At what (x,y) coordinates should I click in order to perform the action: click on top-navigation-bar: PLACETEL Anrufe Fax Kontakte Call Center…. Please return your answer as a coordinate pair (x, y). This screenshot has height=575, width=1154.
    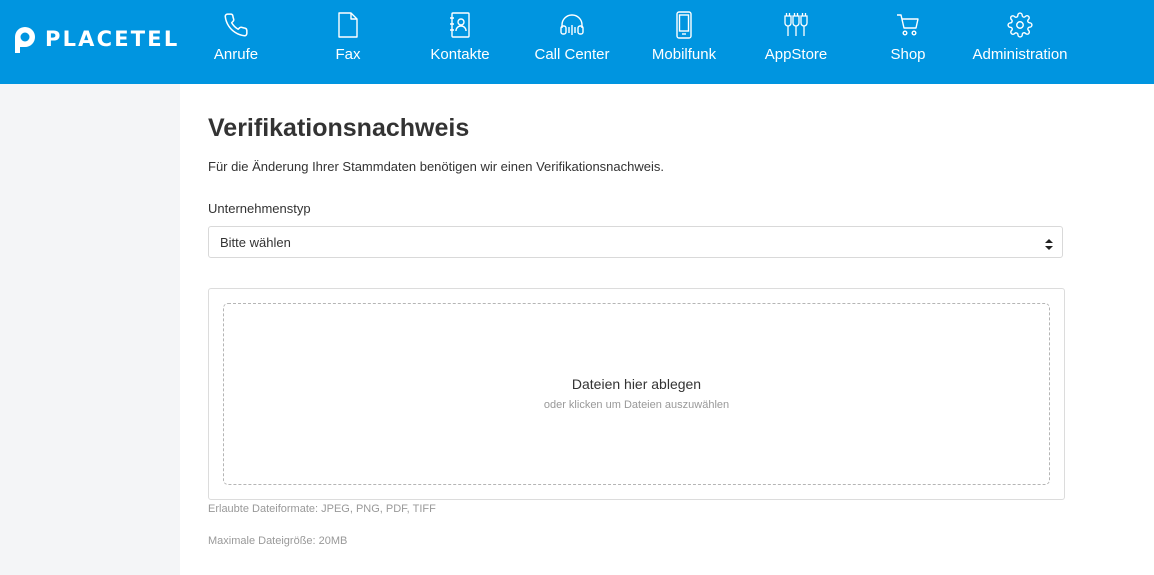
    Looking at the image, I should click on (577, 42).